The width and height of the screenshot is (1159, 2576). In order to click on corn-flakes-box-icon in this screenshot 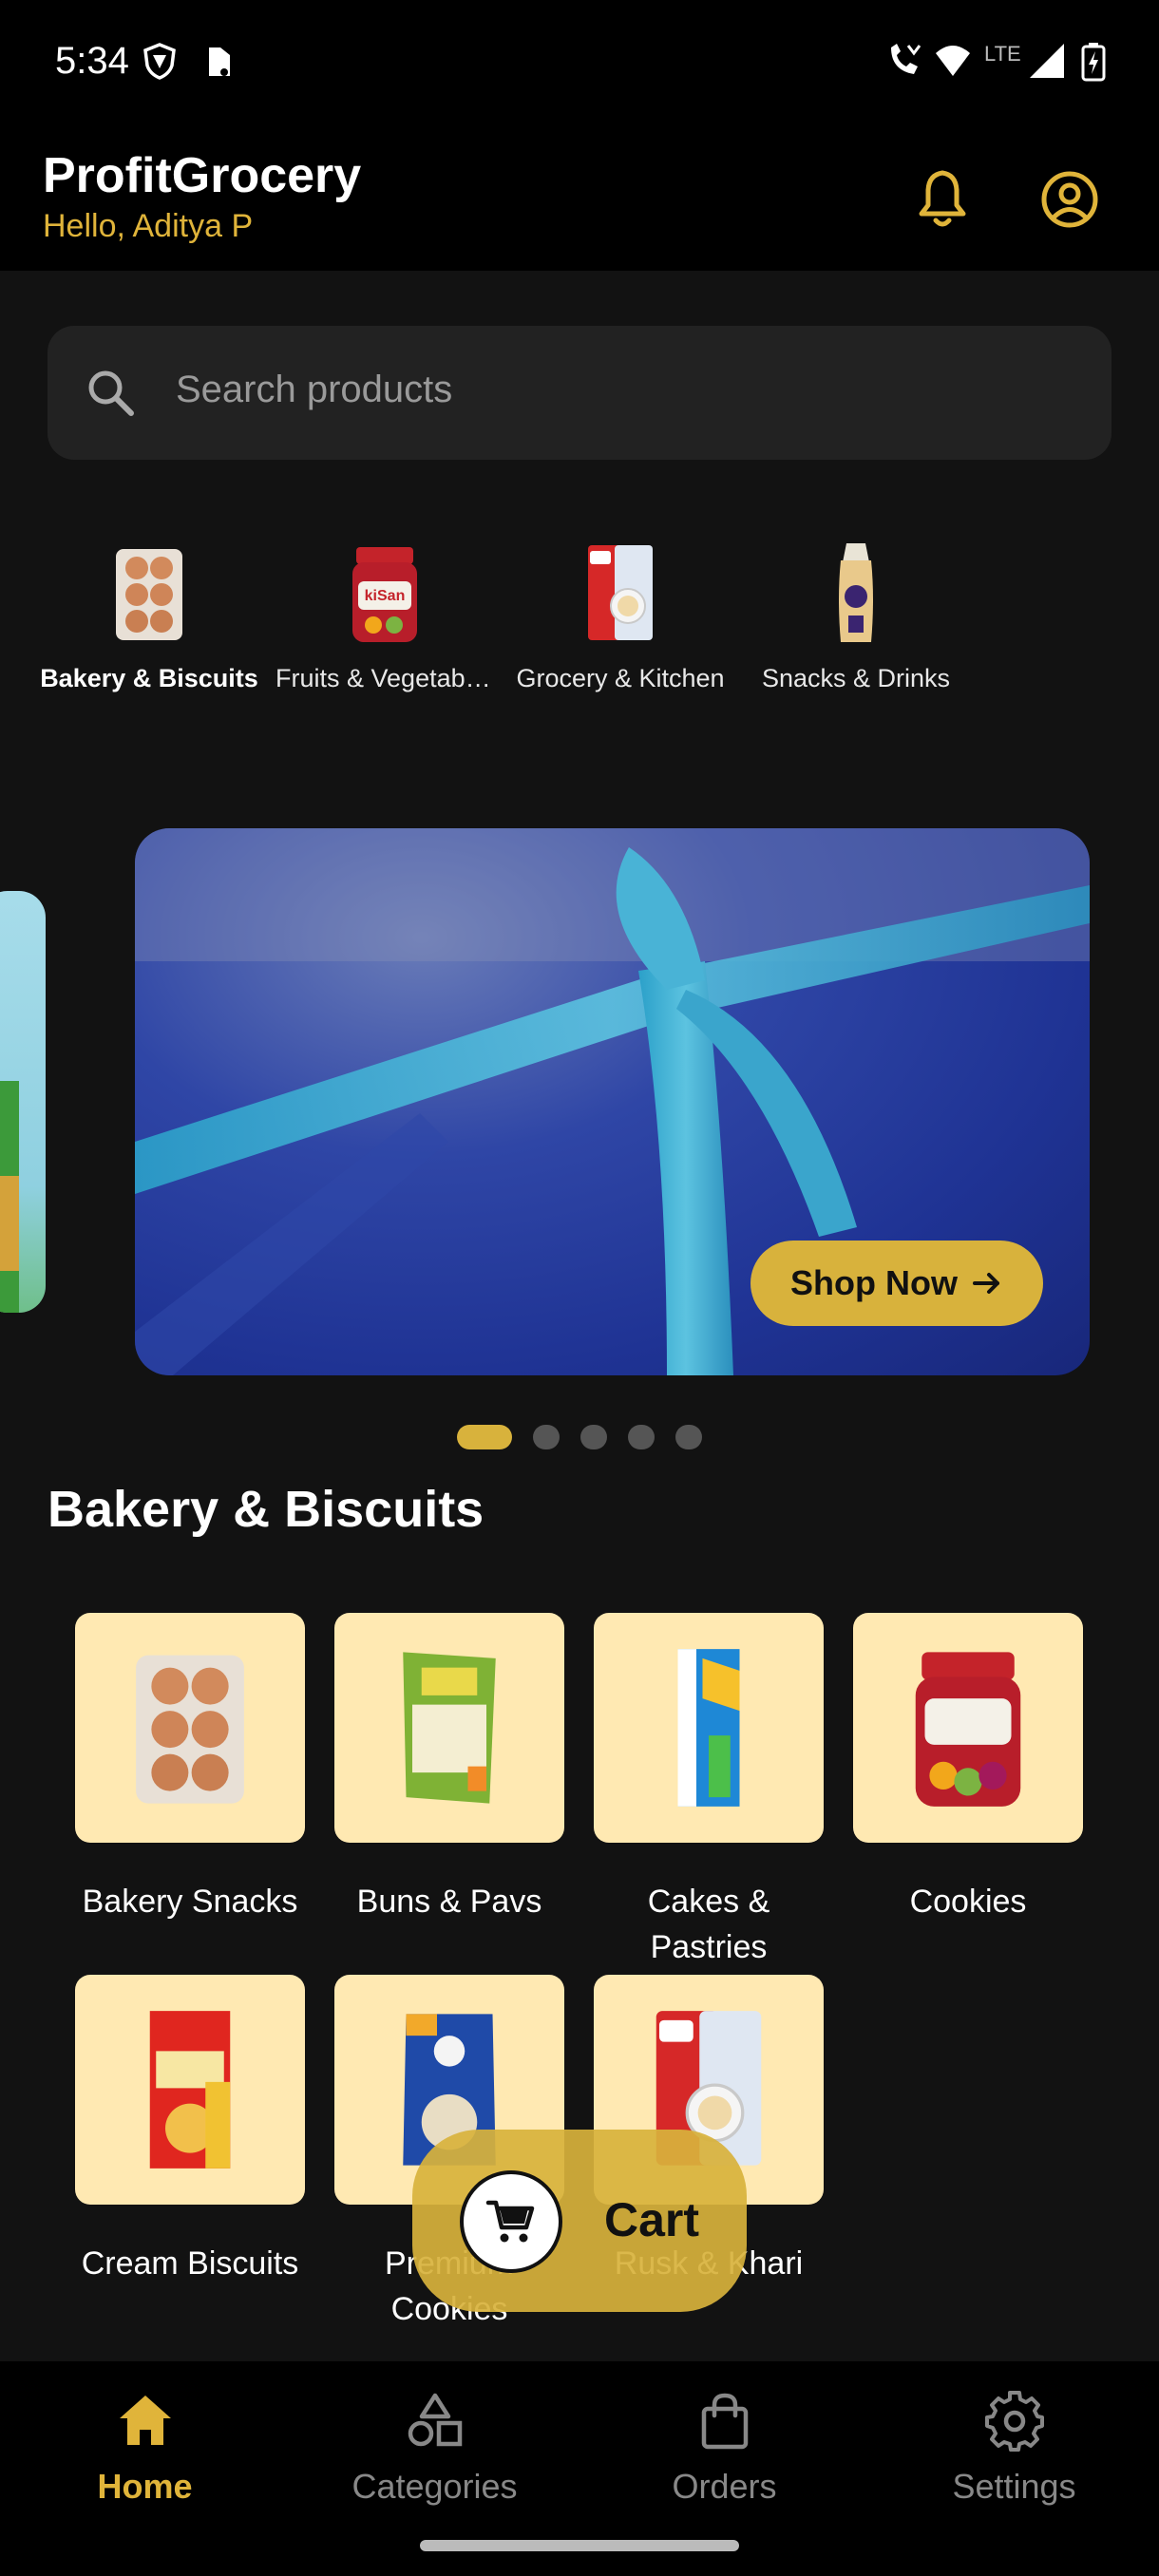, I will do `click(190, 2090)`.